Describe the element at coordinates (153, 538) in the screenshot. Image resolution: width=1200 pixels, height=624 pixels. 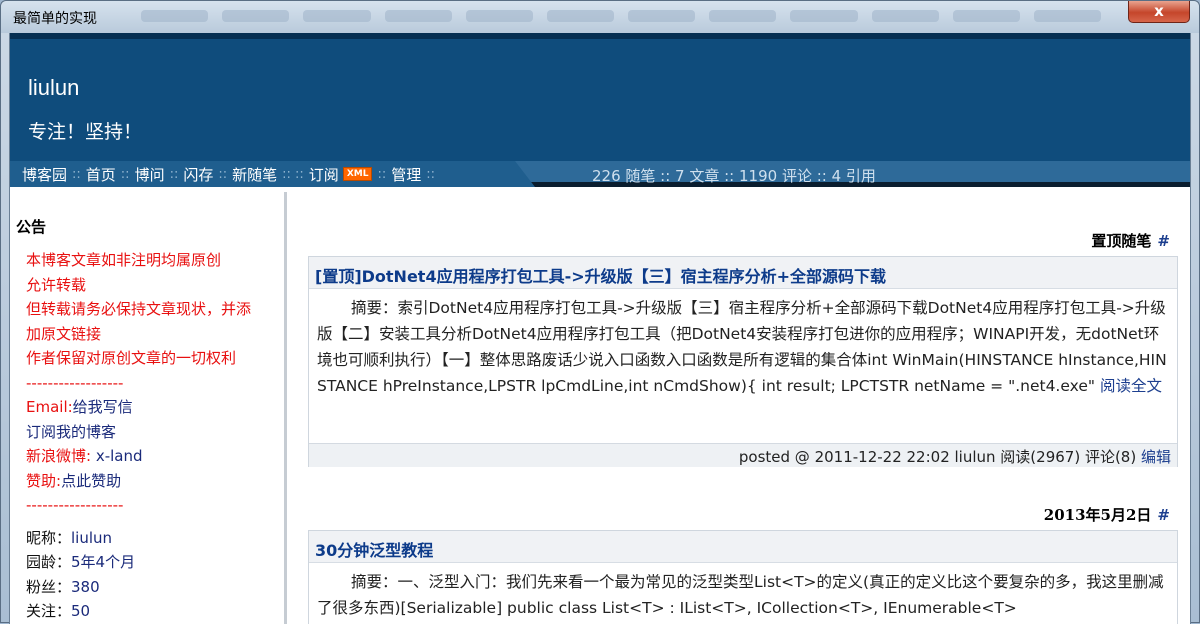
I see `nickname-row: 昵称：liulun` at that location.